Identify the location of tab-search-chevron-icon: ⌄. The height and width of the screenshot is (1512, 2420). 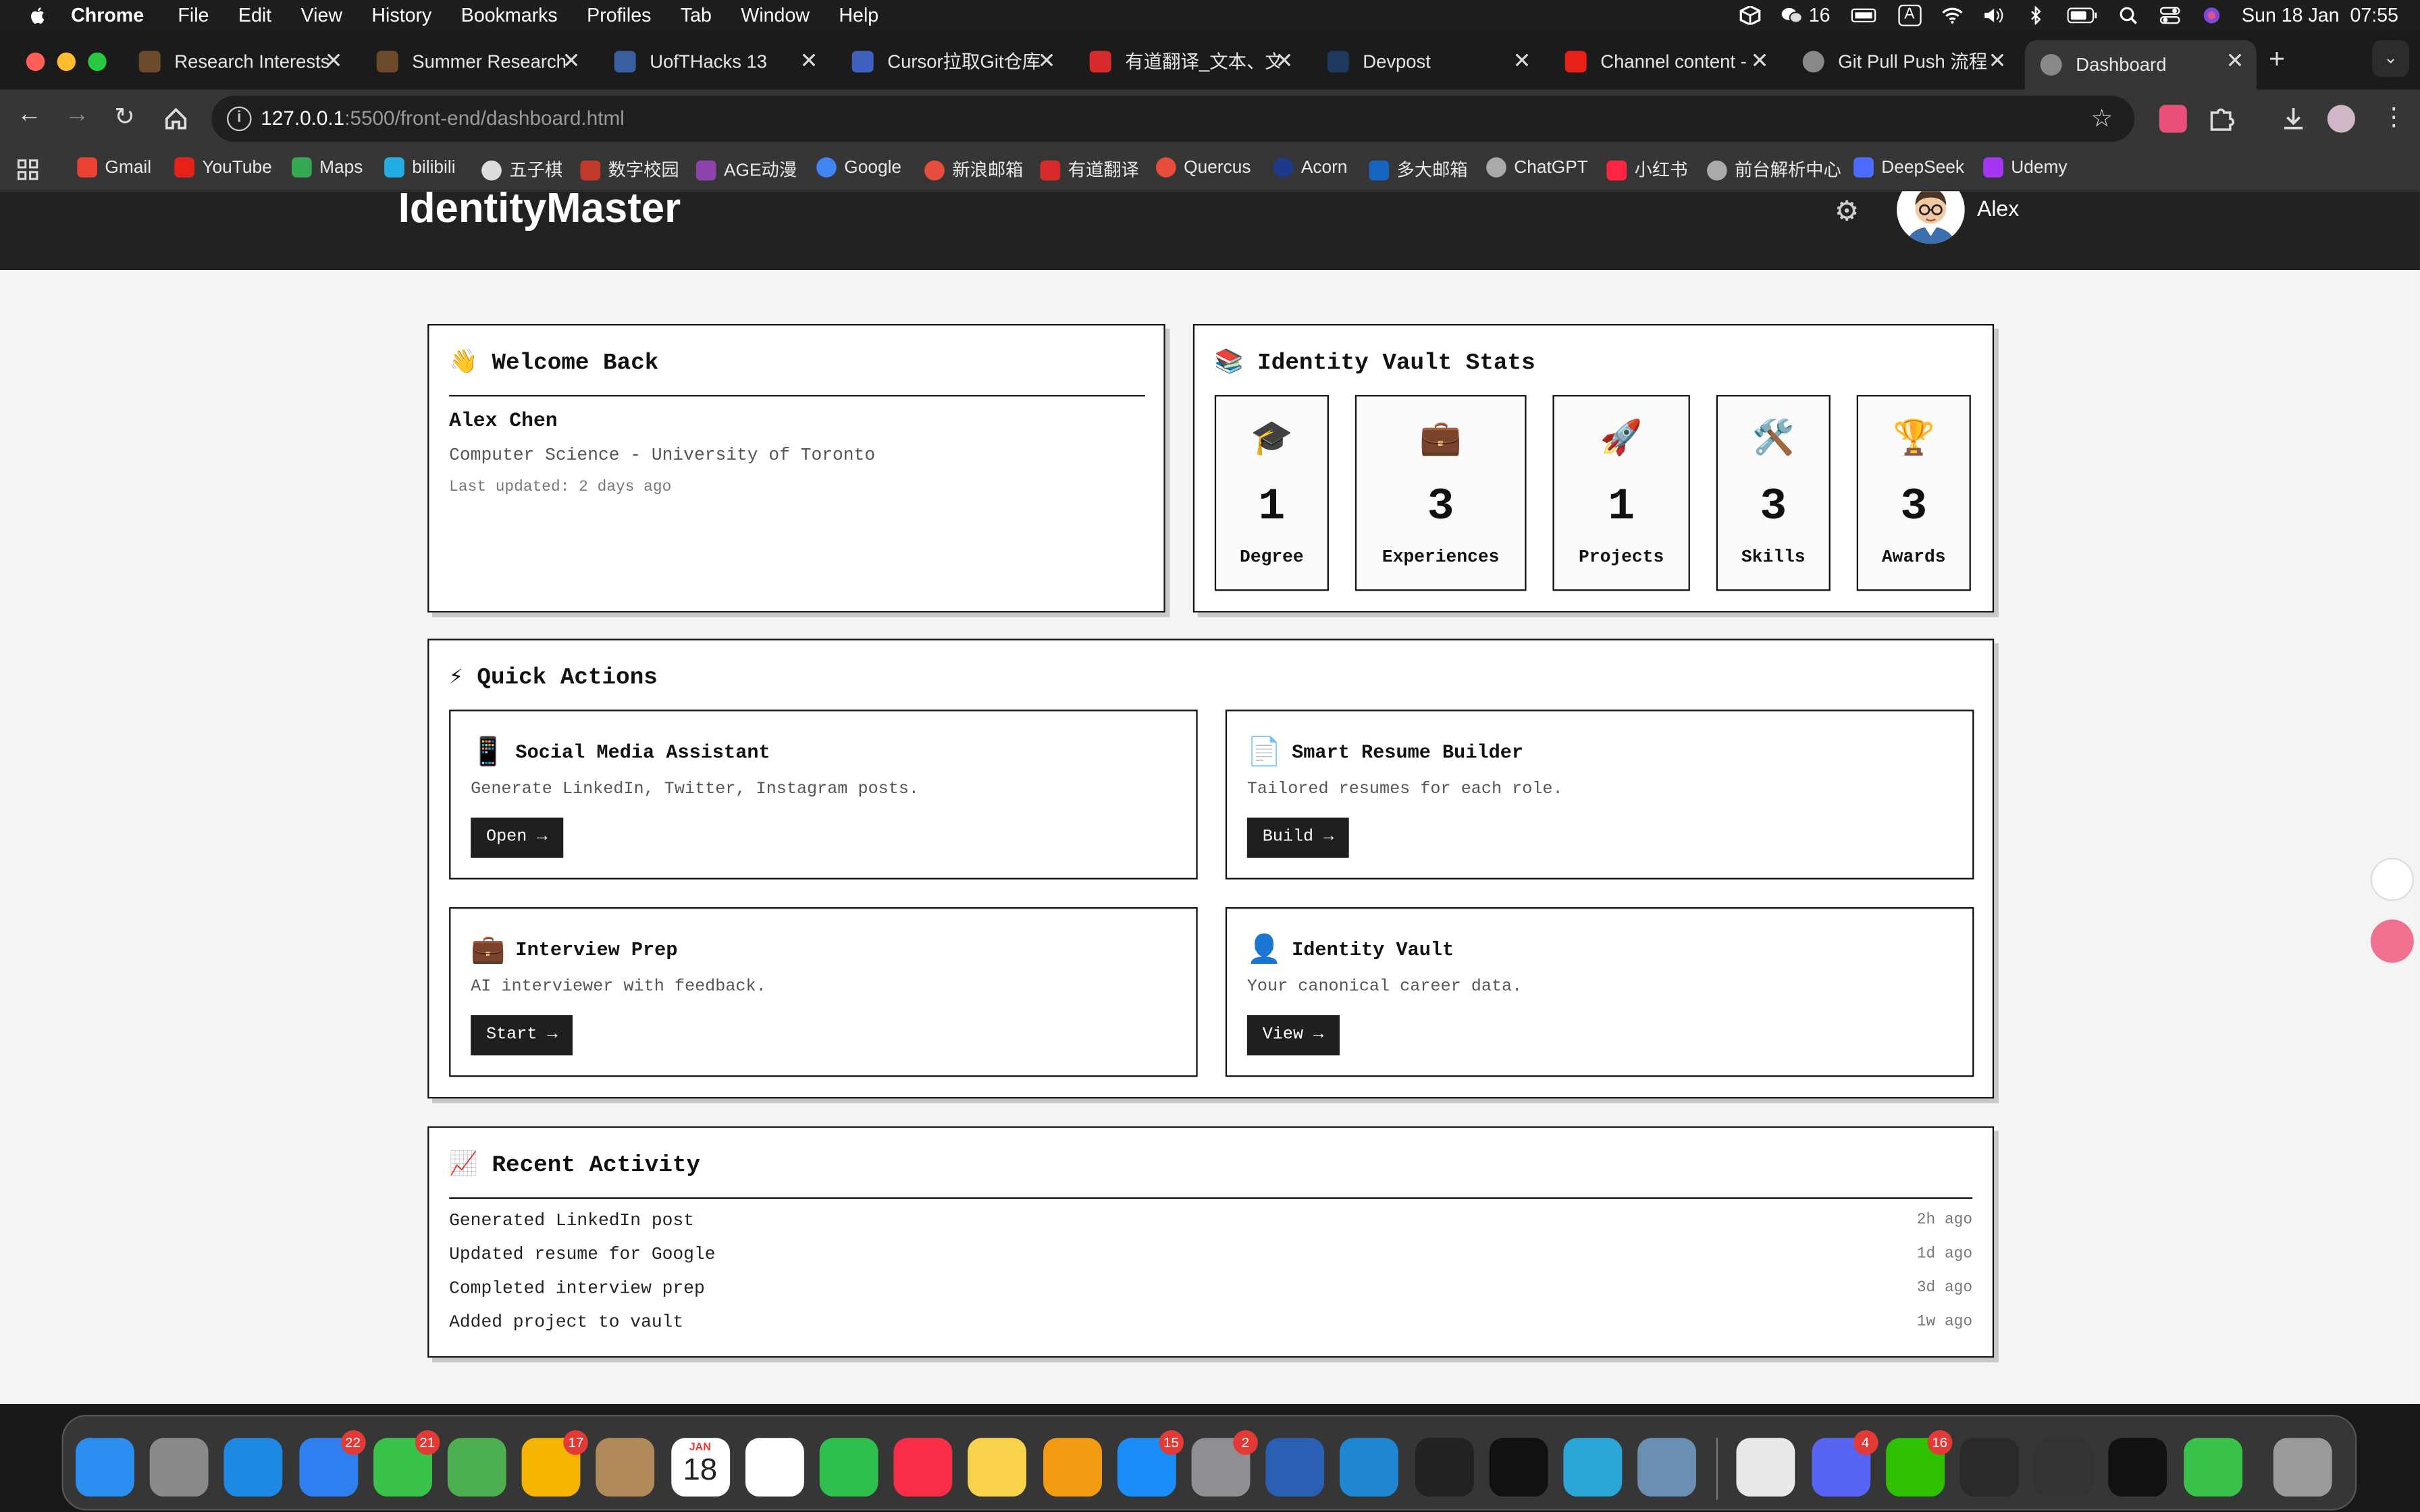
(2390, 59).